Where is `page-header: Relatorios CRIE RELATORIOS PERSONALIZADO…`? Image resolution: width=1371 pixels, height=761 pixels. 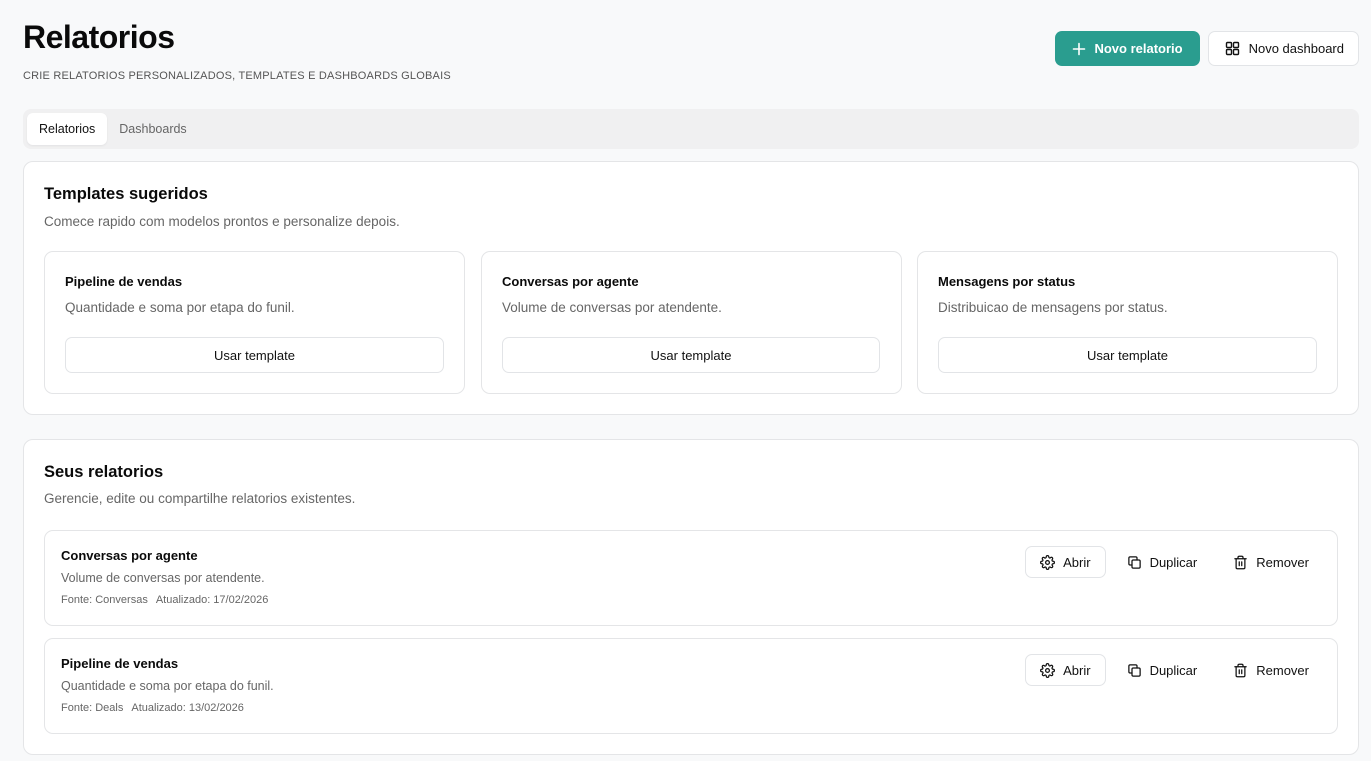 page-header: Relatorios CRIE RELATORIOS PERSONALIZADO… is located at coordinates (237, 50).